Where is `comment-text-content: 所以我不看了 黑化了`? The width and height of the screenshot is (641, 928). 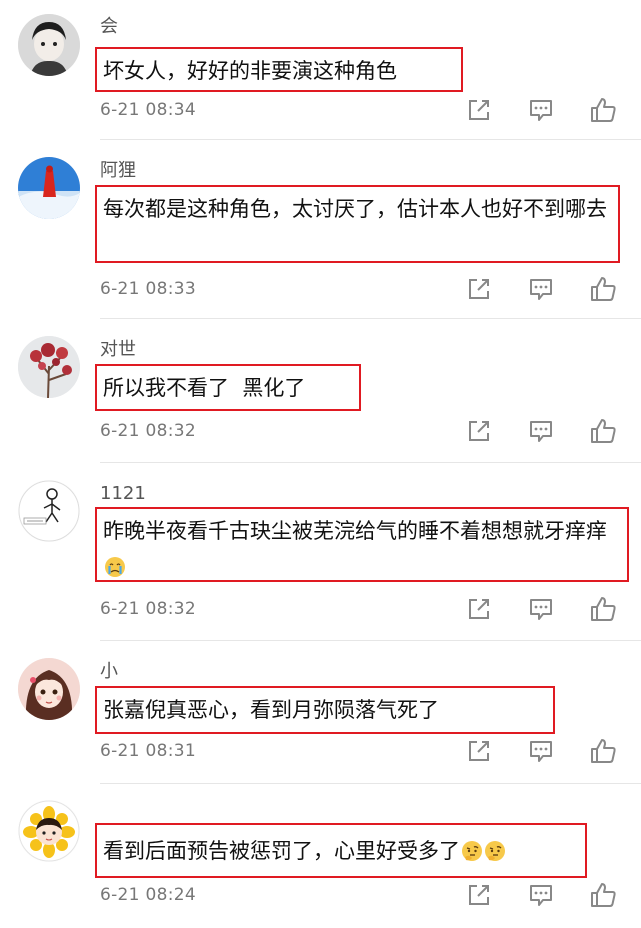
comment-text-content: 所以我不看了 黑化了 is located at coordinates (204, 388).